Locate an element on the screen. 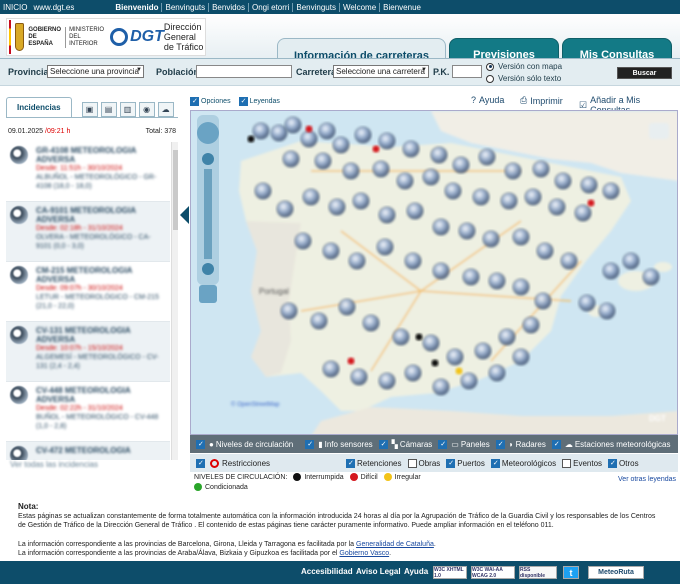  niveles-checkbox is located at coordinates (200, 444).